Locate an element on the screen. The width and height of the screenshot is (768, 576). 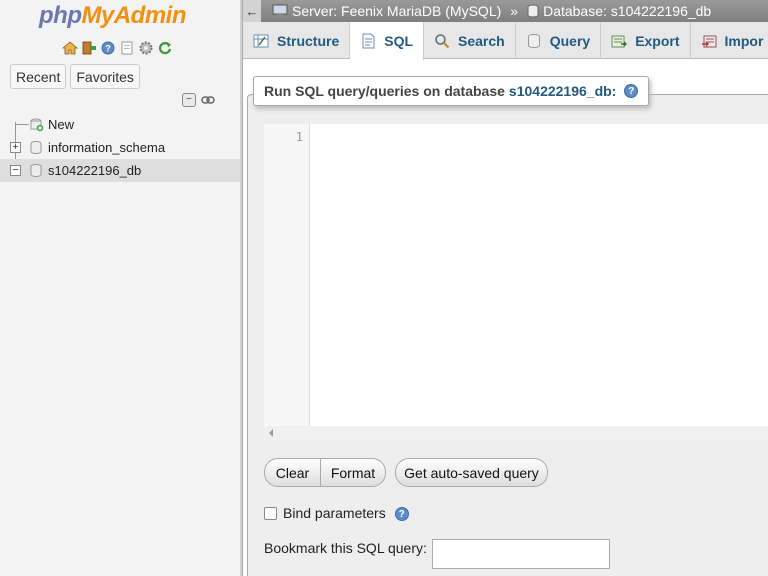
bind-parameters-label: Bind parameters is located at coordinates (334, 513).